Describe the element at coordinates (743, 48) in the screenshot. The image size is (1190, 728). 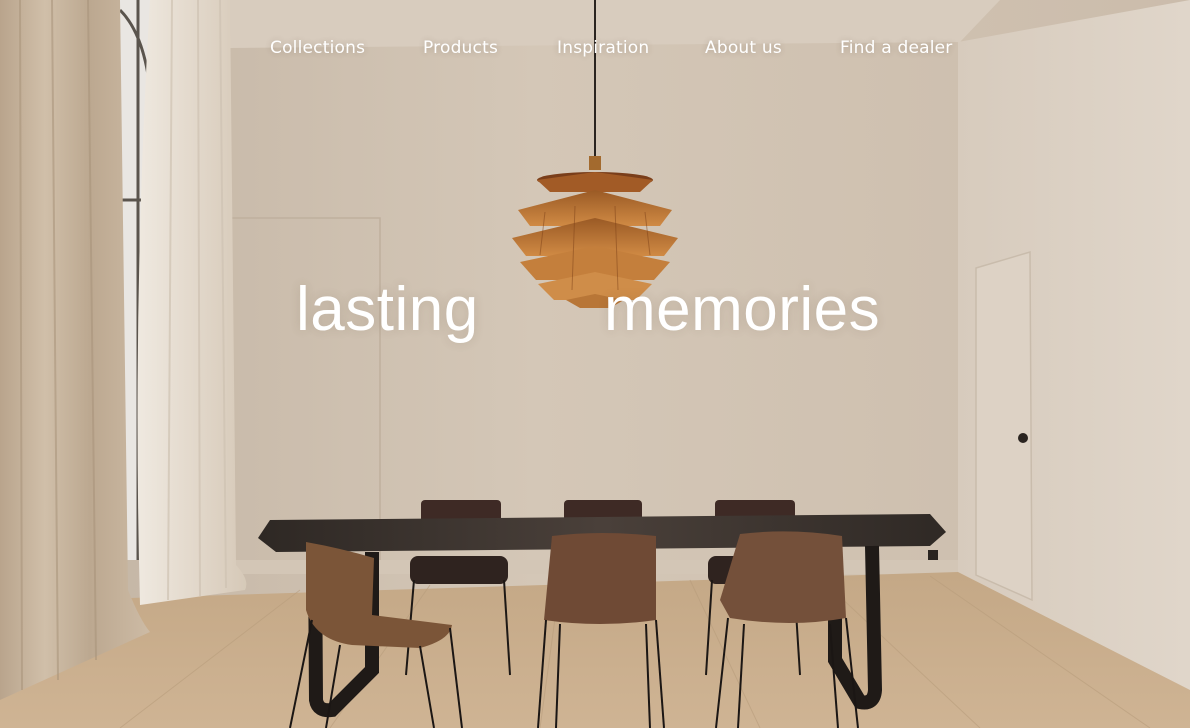
I see `nav-about-us-link: About us` at that location.